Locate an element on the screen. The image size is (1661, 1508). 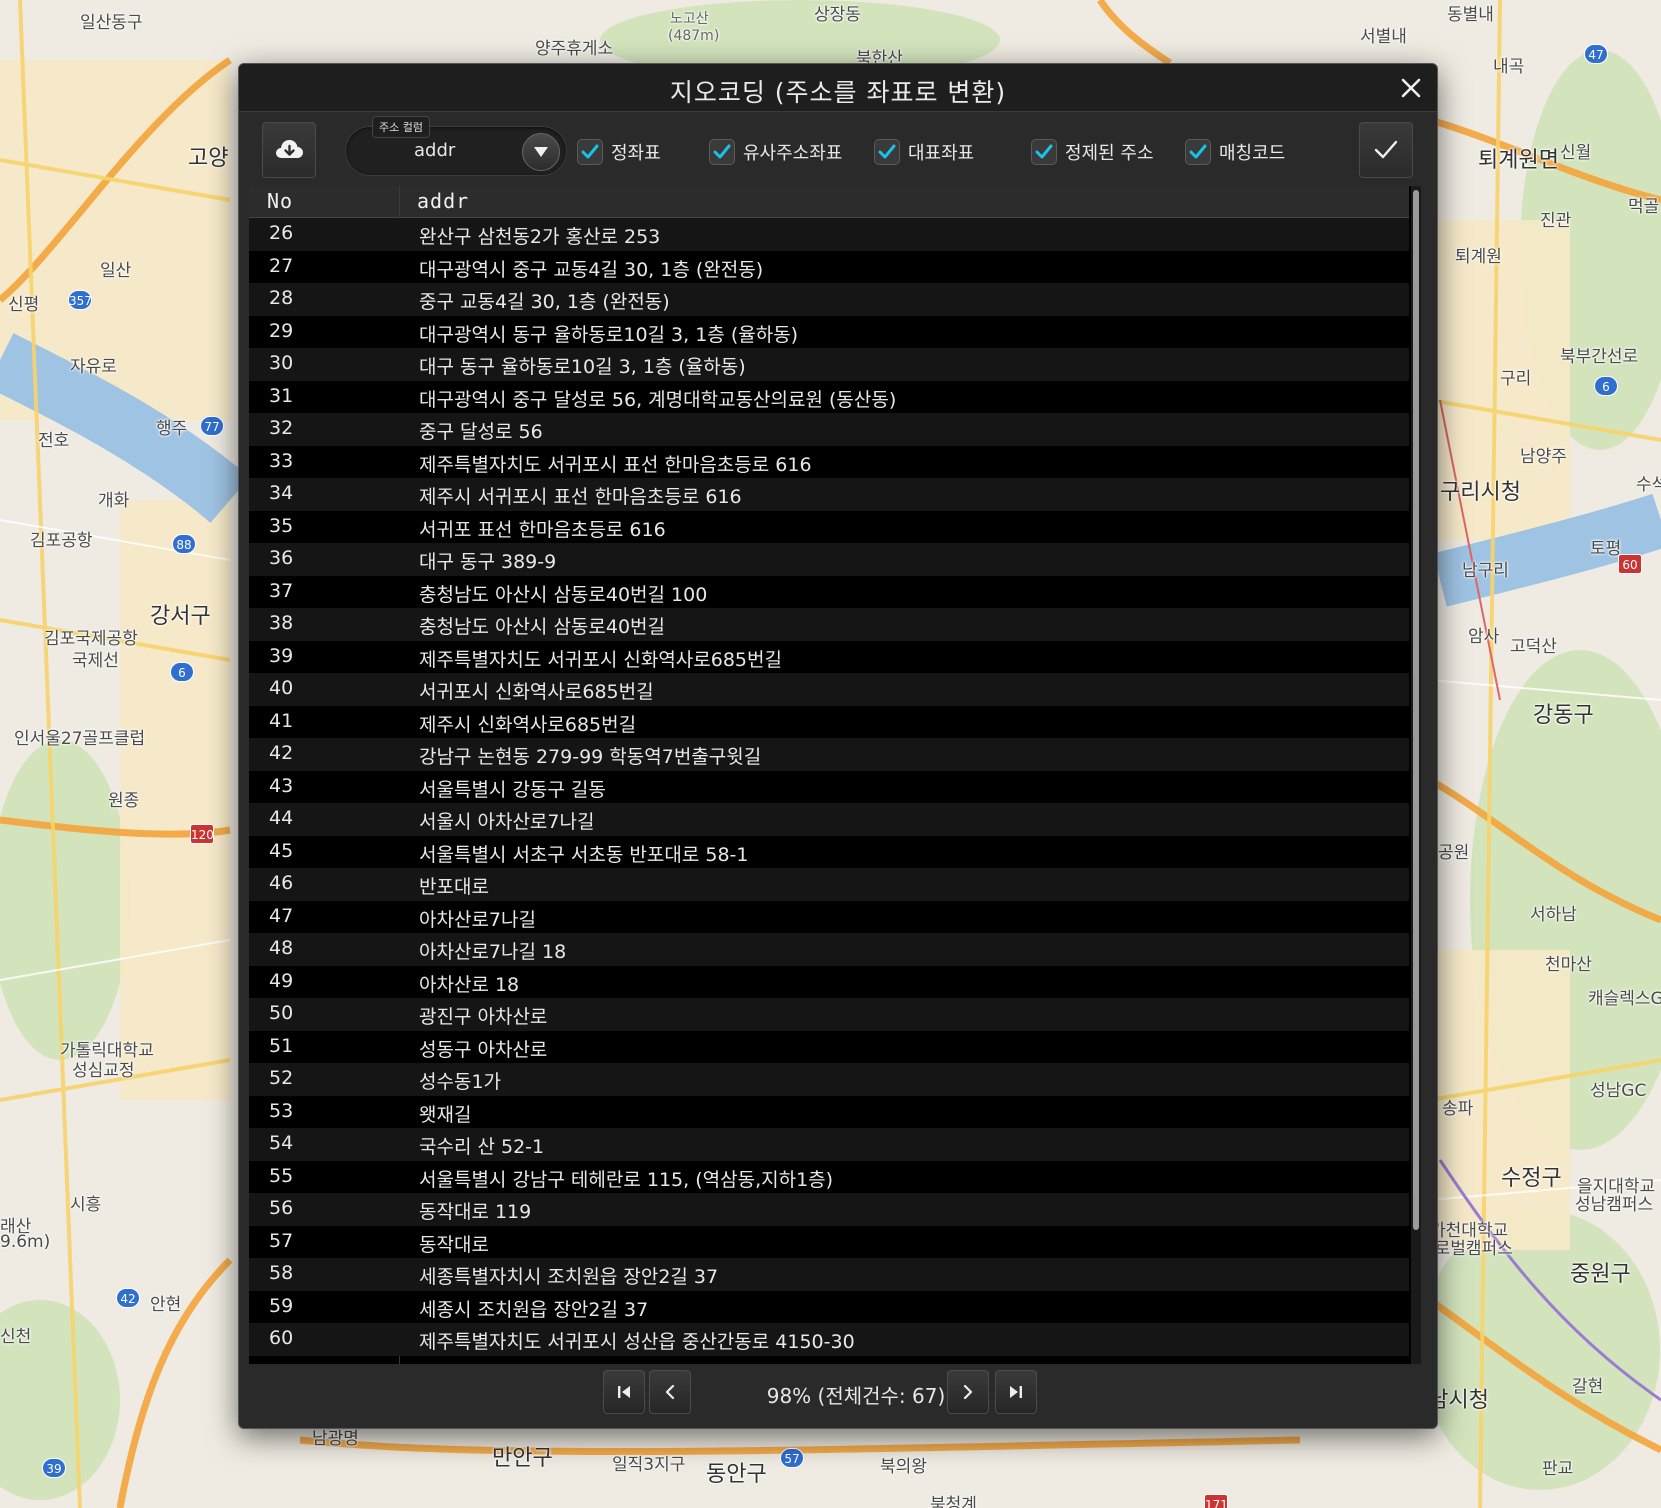
table-row: 37 충청남도 아산시 삼동로40번길 100 is located at coordinates (829, 591).